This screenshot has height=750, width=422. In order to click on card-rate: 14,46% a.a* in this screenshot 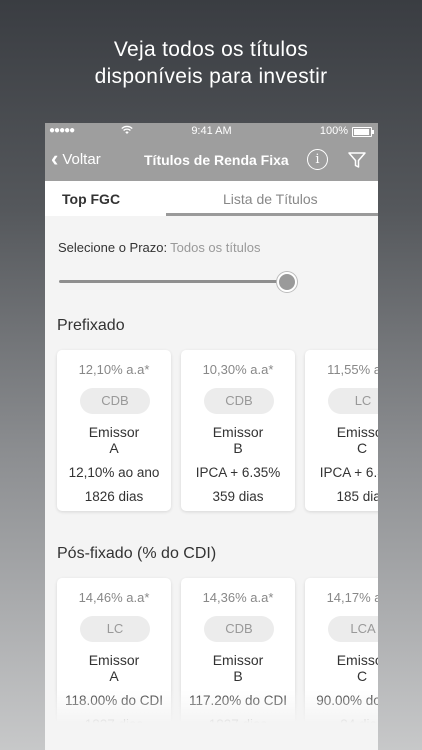, I will do `click(114, 597)`.